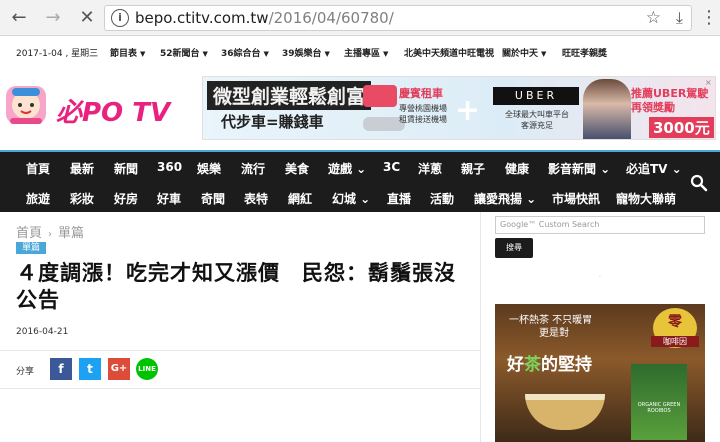  I want to click on back-arrow-icon: ←, so click(19, 18).